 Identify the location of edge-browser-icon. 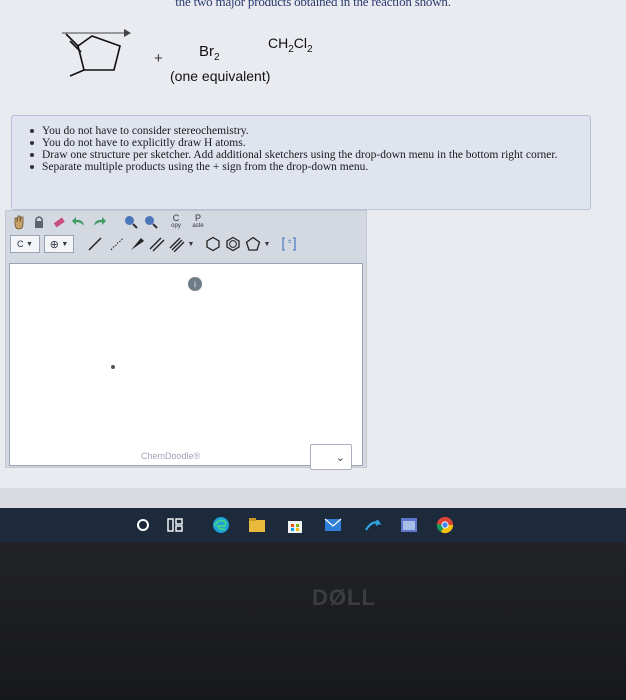
(221, 525).